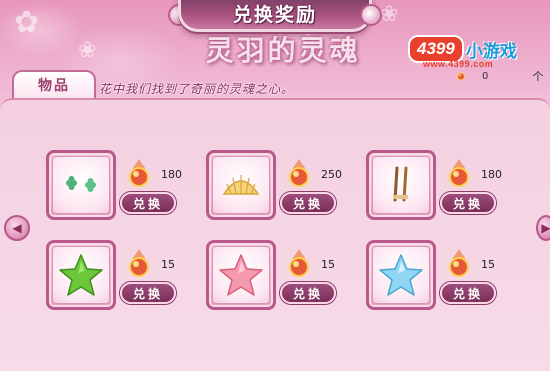 This screenshot has height=371, width=550. What do you see at coordinates (545, 228) in the screenshot?
I see `arrow-right-icon: ▶` at bounding box center [545, 228].